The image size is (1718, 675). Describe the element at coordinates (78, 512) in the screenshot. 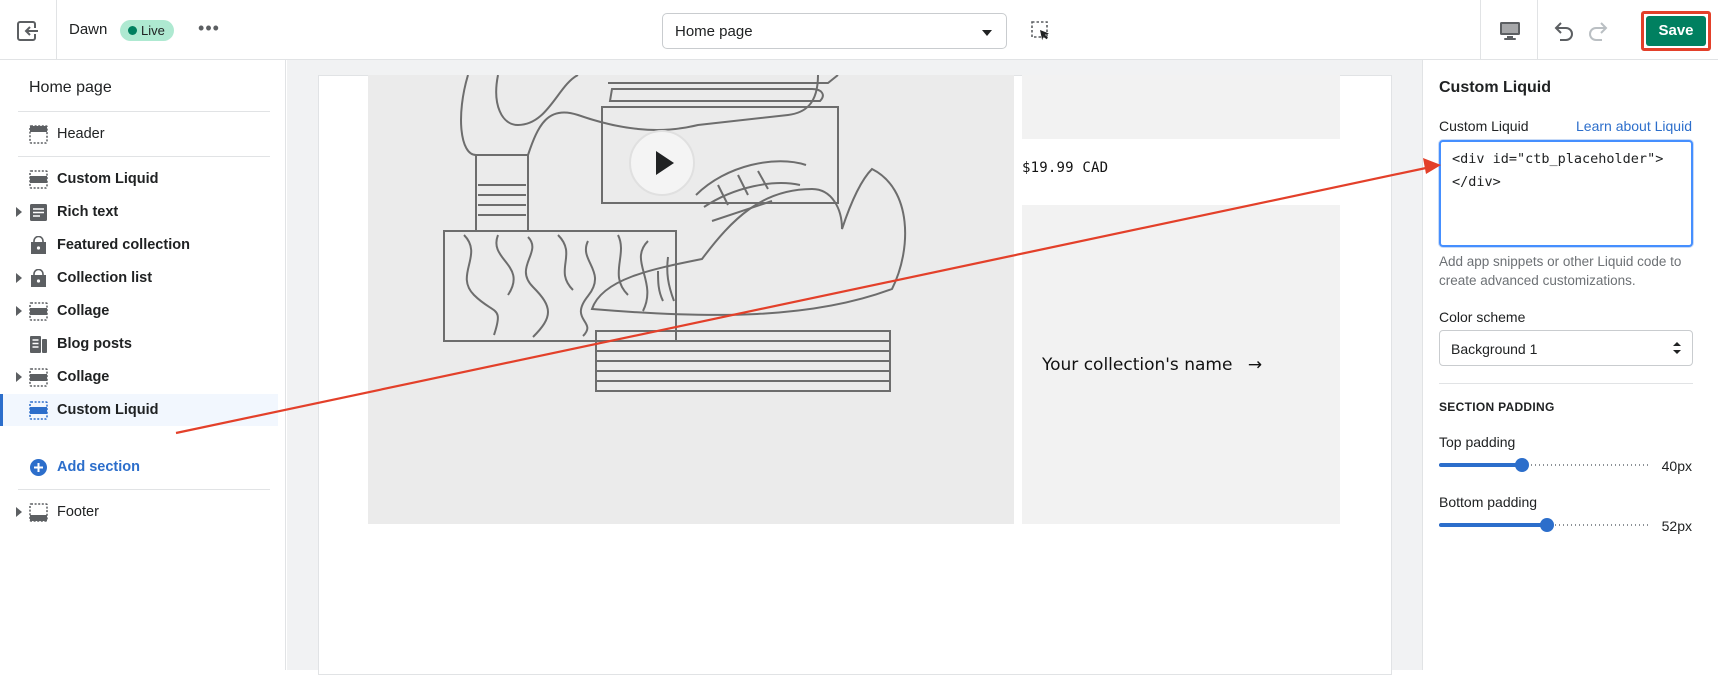

I see `sidebar-item-label: Footer` at that location.